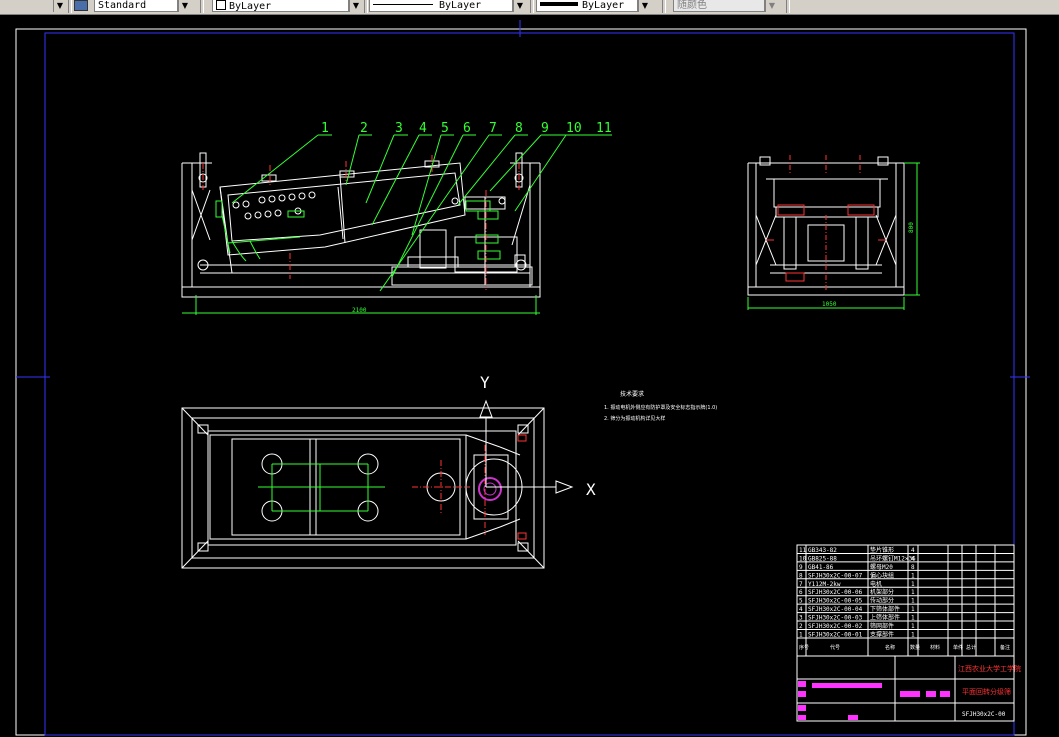 The width and height of the screenshot is (1059, 737). What do you see at coordinates (835, 592) in the screenshot?
I see `bom-cell-code: SFJH30x2C-00-06` at bounding box center [835, 592].